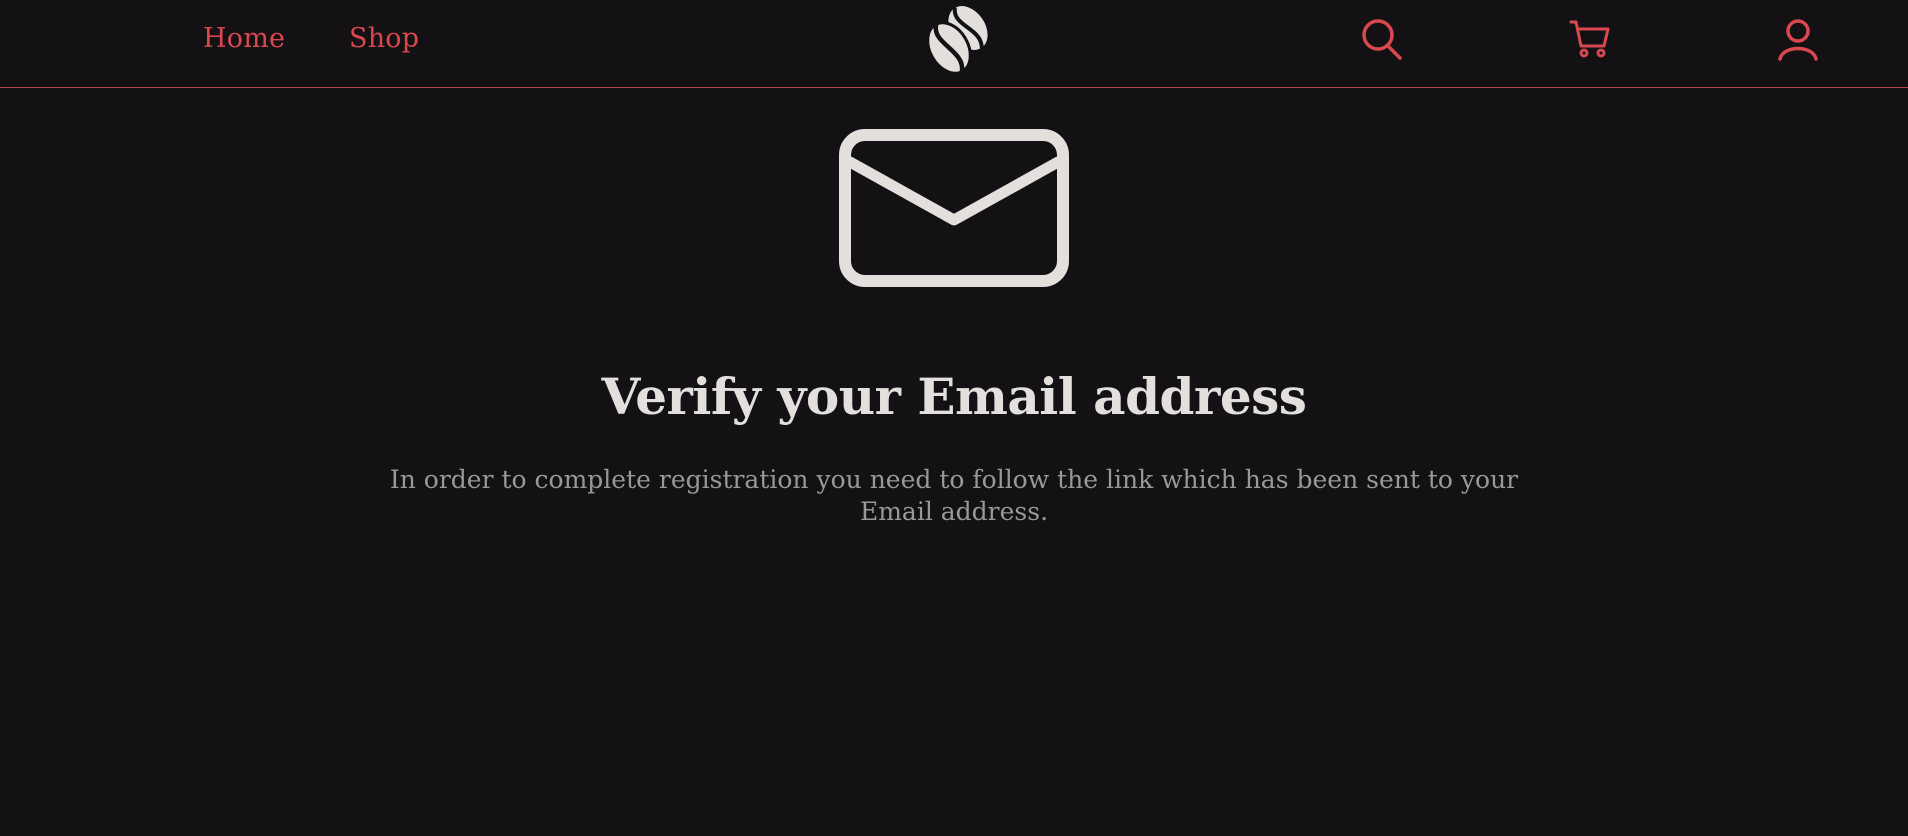 The height and width of the screenshot is (836, 1908). Describe the element at coordinates (954, 40) in the screenshot. I see `coffee-beans-icon` at that location.